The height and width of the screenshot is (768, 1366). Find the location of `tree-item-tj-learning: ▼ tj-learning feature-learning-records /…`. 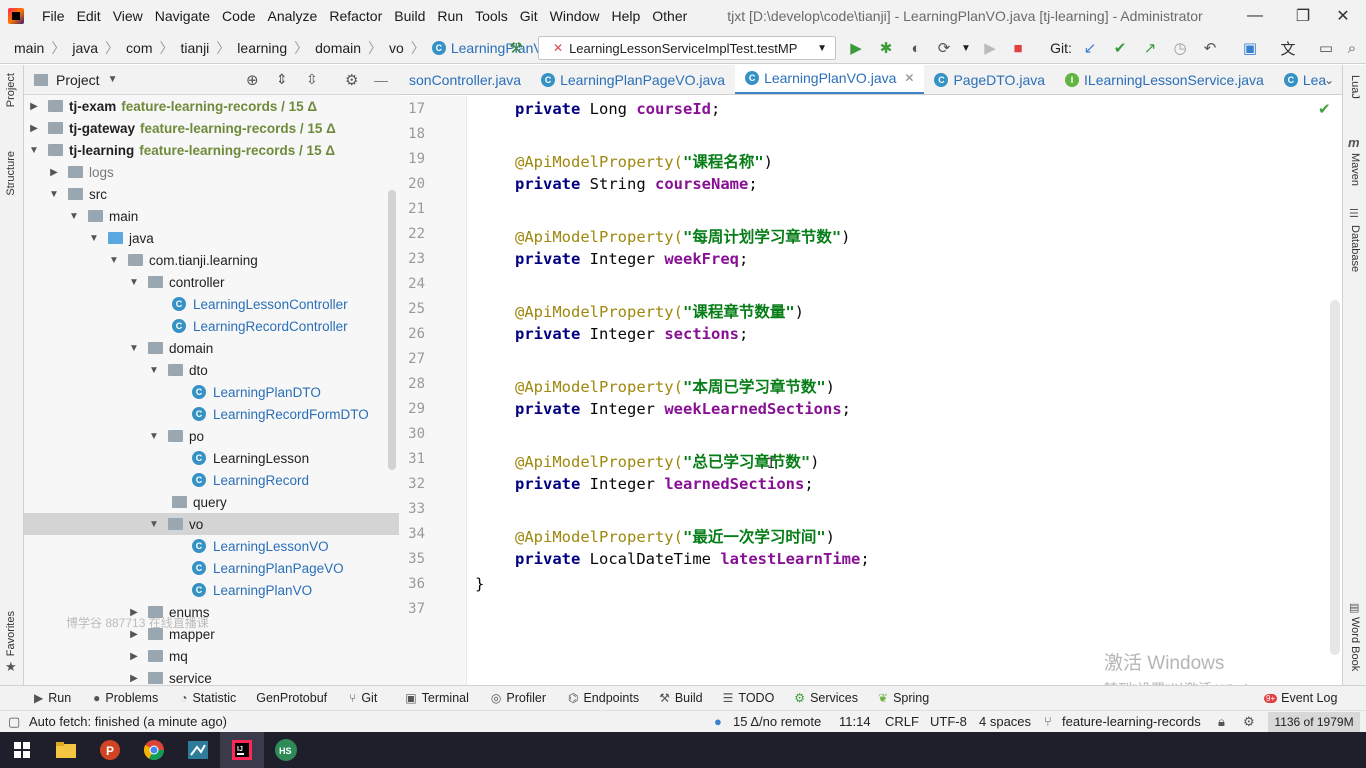

tree-item-tj-learning: ▼ tj-learning feature-learning-records /… is located at coordinates (211, 150).